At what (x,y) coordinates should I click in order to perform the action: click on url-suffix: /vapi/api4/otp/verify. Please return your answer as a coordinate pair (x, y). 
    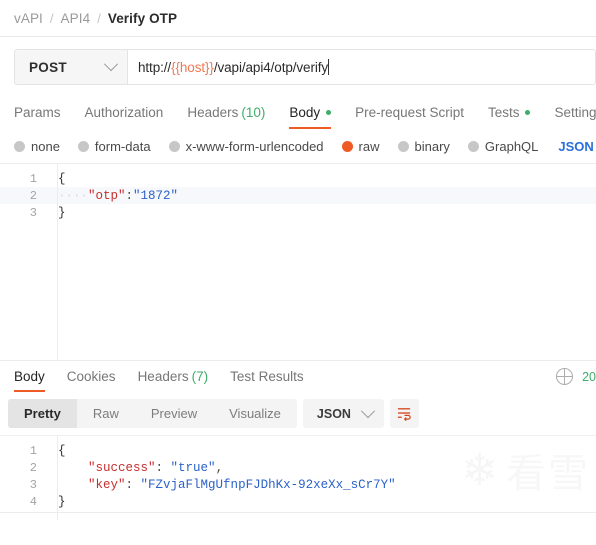
    Looking at the image, I should click on (271, 67).